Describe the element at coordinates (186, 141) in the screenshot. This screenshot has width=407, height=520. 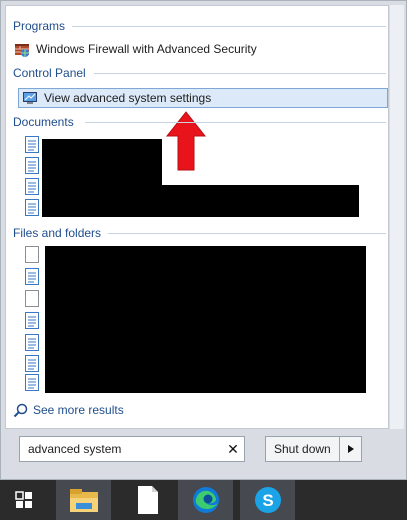
I see `annotation-arrow-icon` at that location.